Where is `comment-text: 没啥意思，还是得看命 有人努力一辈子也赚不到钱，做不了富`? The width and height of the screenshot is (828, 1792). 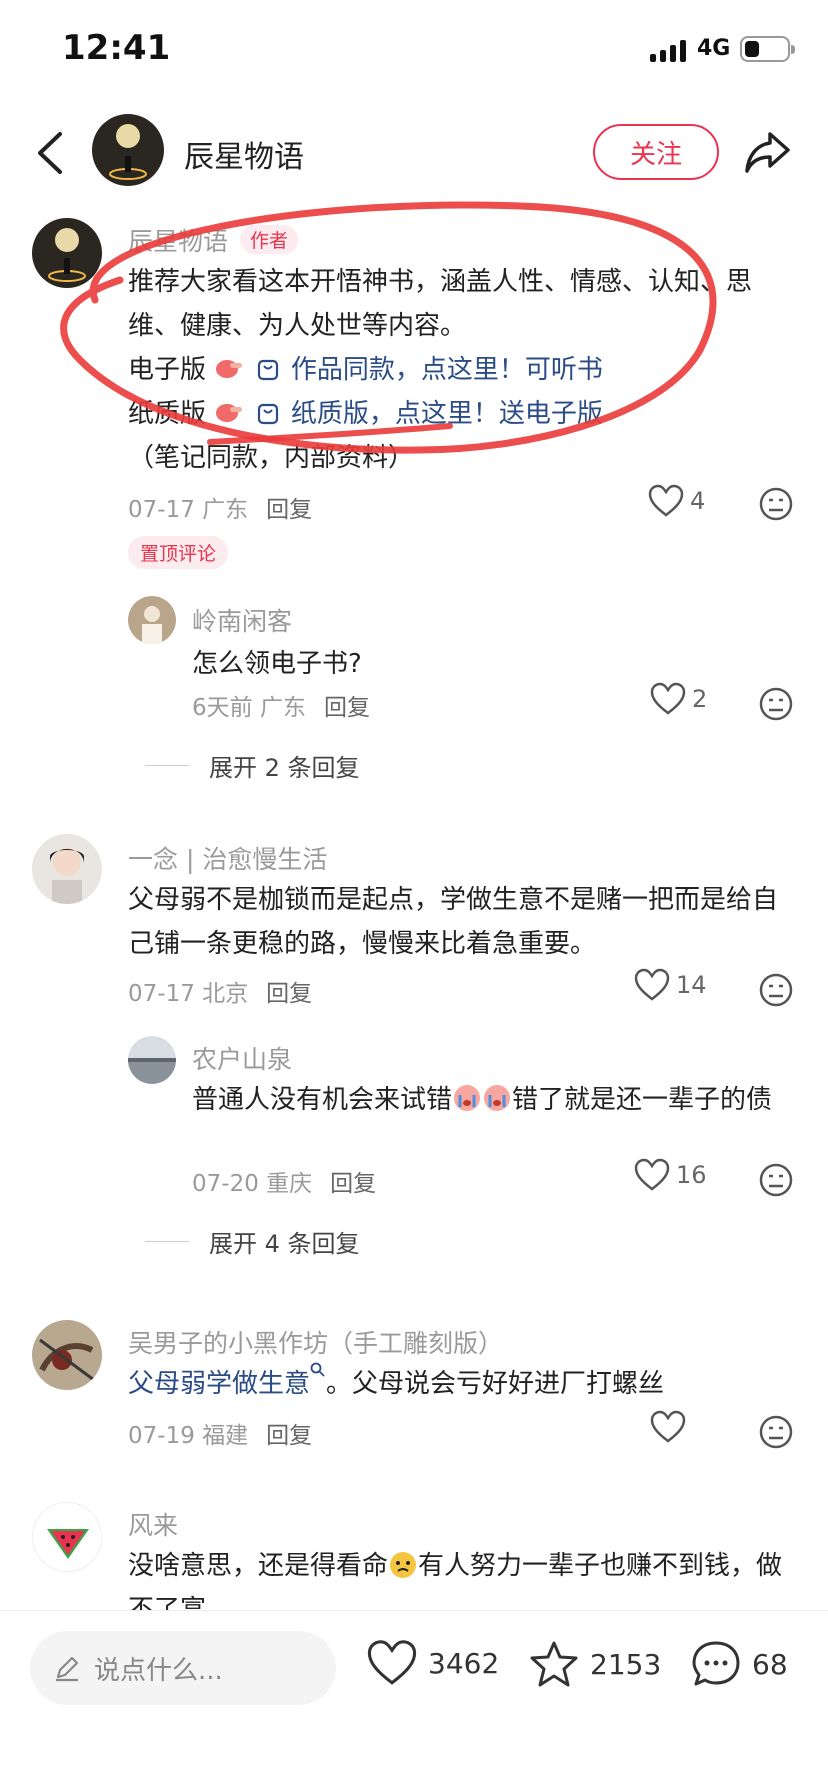
comment-text: 没啥意思，还是得看命 有人努力一辈子也赚不到钱，做不了富 is located at coordinates (455, 1580).